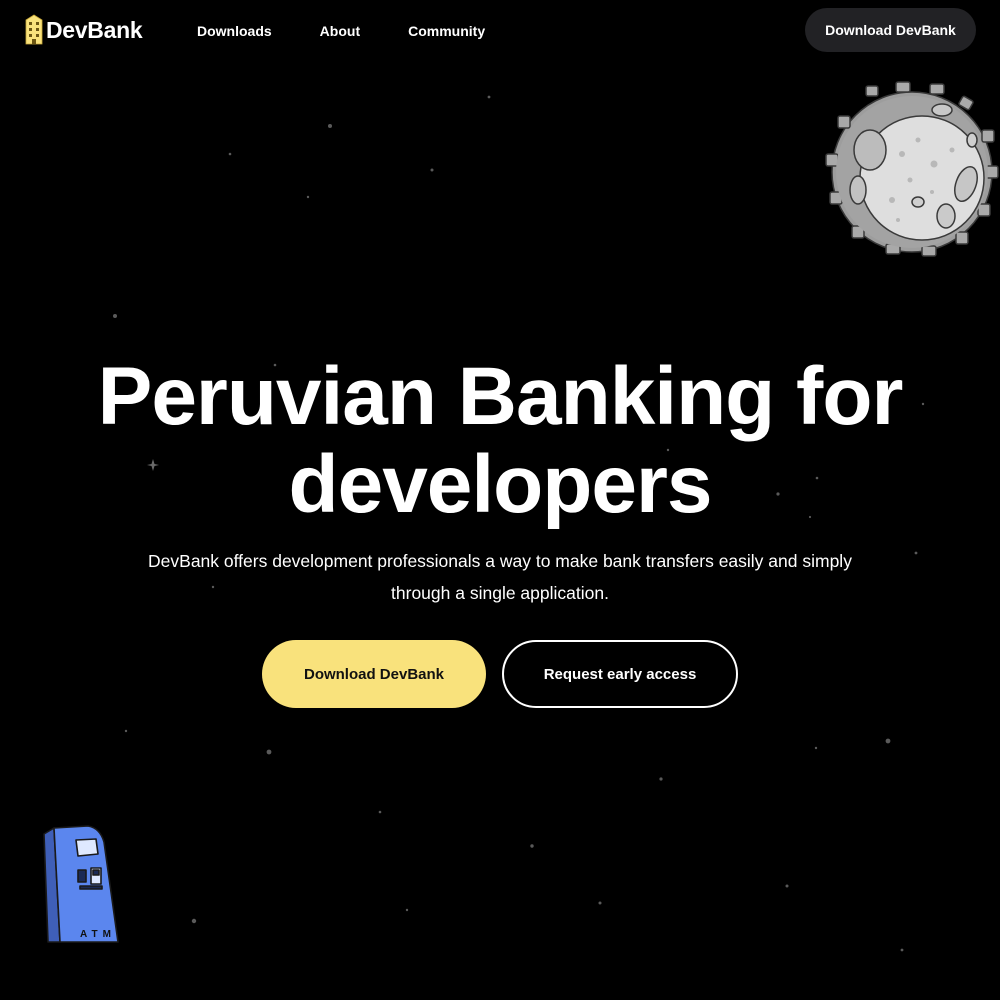 Image resolution: width=1000 pixels, height=1000 pixels. I want to click on hero-title-line2: developers, so click(500, 484).